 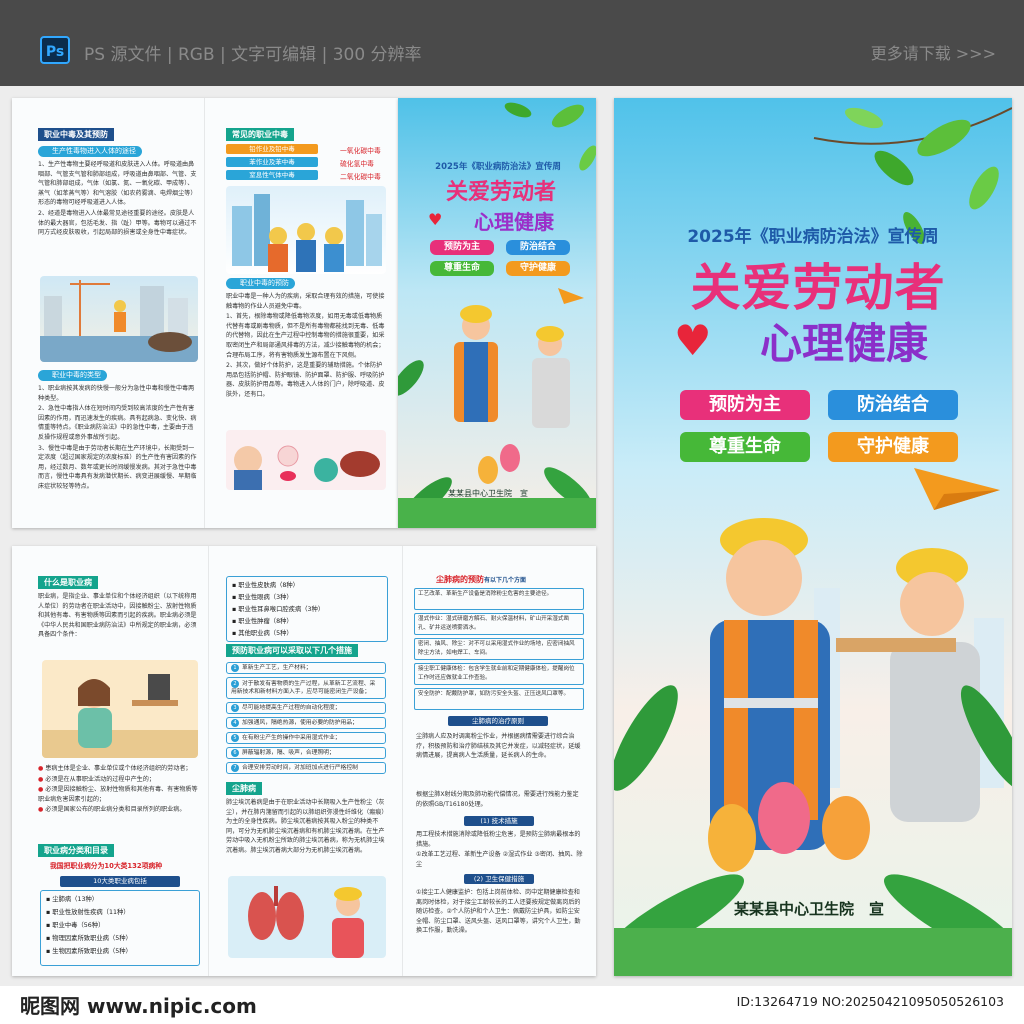 I want to click on prevention-box: 安全防护：配戴防护罩，如防污安全头盔、正压送风口罩等。, so click(x=499, y=699).